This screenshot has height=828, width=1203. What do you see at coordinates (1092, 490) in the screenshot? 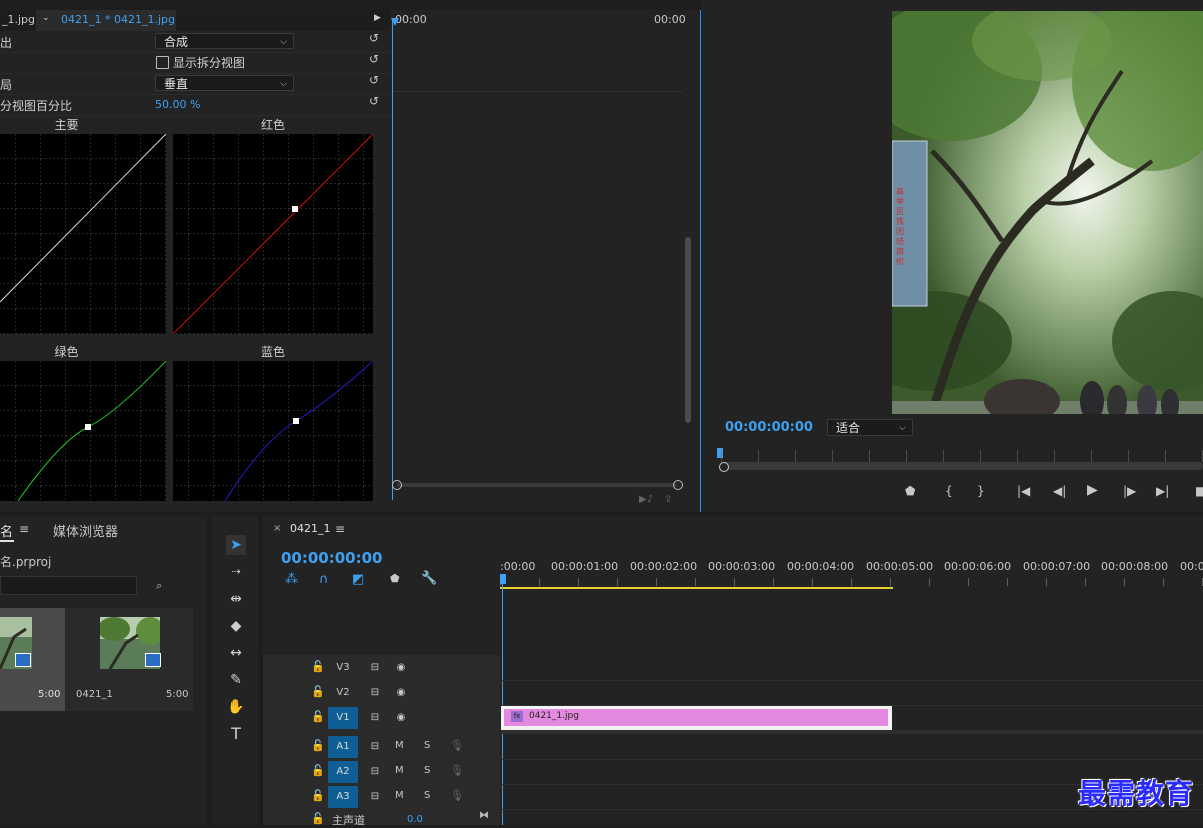
I see `play-icon: ▶` at bounding box center [1092, 490].